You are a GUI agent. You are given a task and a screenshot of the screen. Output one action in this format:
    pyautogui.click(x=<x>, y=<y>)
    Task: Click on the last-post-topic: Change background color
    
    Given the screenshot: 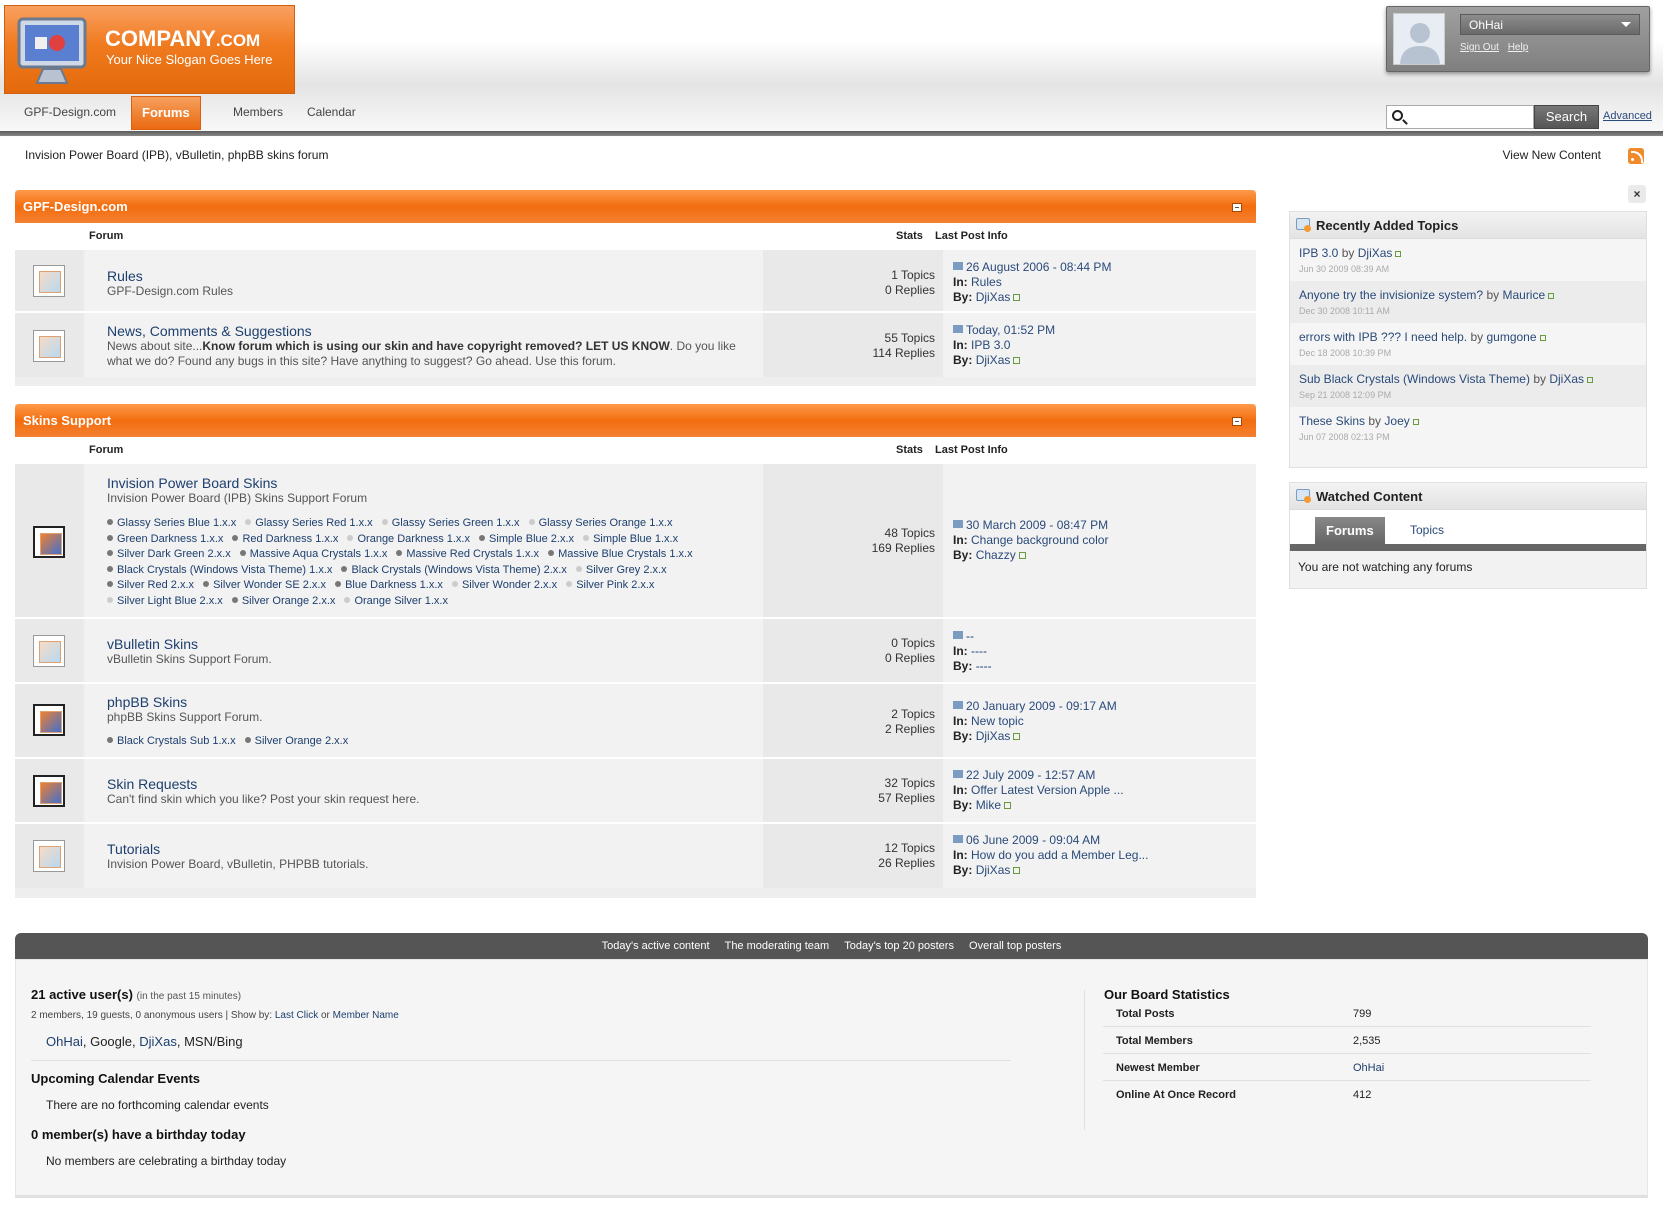 What is the action you would take?
    pyautogui.click(x=1039, y=540)
    